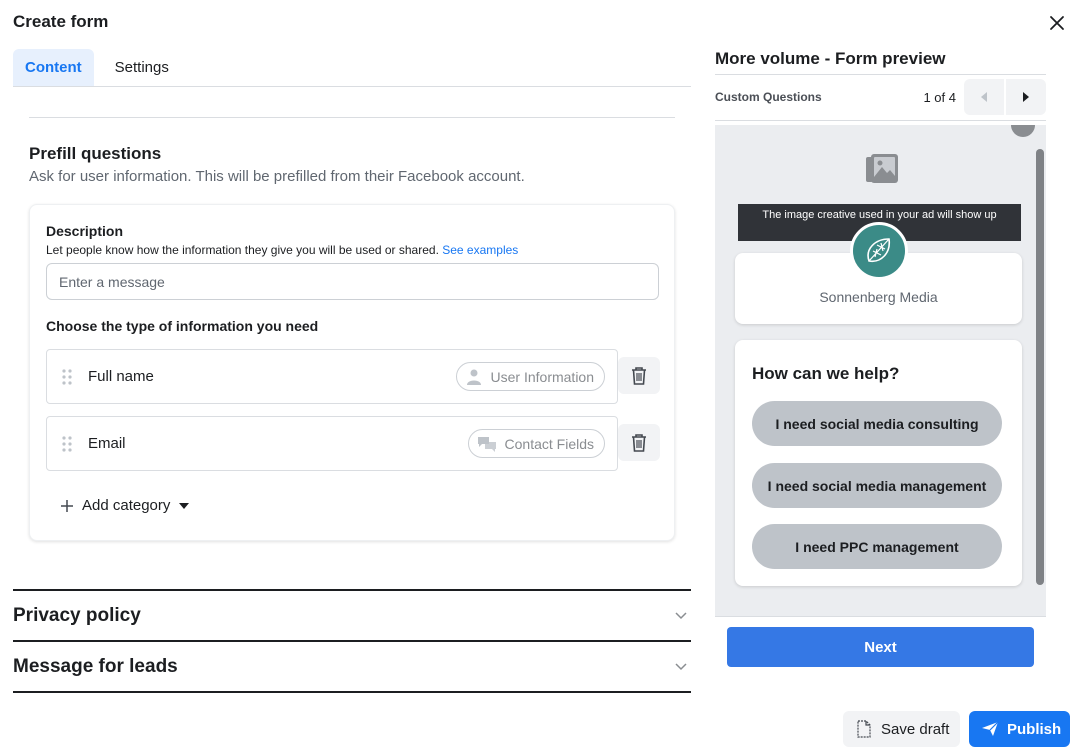  Describe the element at coordinates (880, 647) in the screenshot. I see `preview-next-button: Next` at that location.